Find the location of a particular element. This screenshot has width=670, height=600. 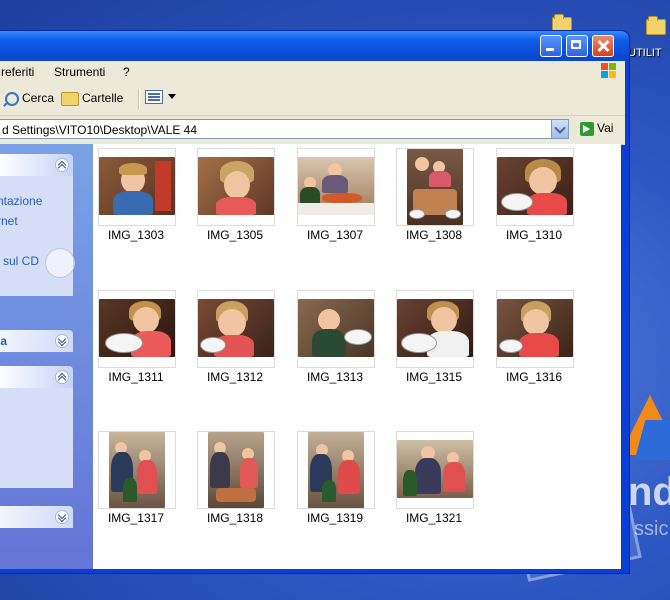

watermark-subtext: ssic is located at coordinates (651, 529).